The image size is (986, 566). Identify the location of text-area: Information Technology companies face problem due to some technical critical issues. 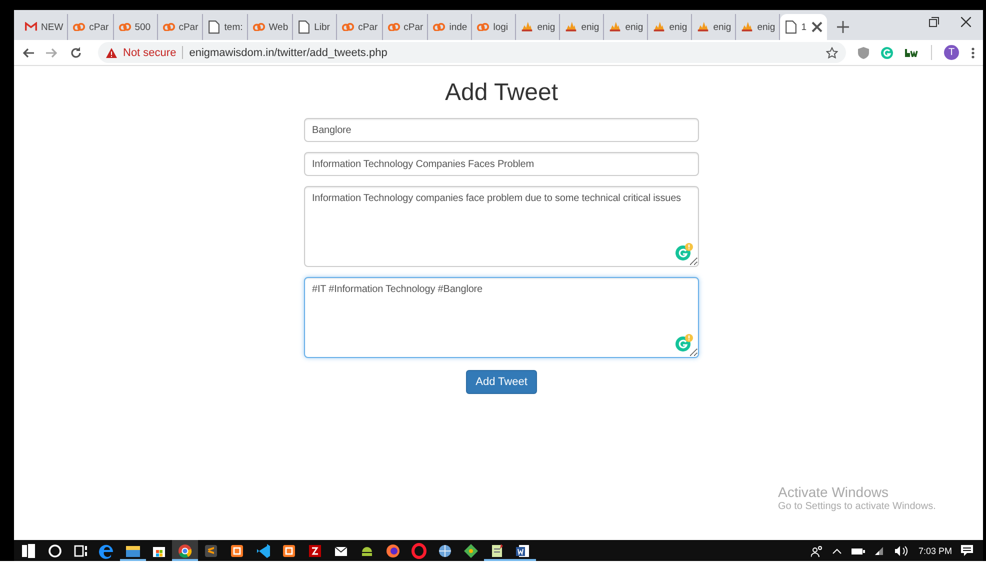
(501, 226).